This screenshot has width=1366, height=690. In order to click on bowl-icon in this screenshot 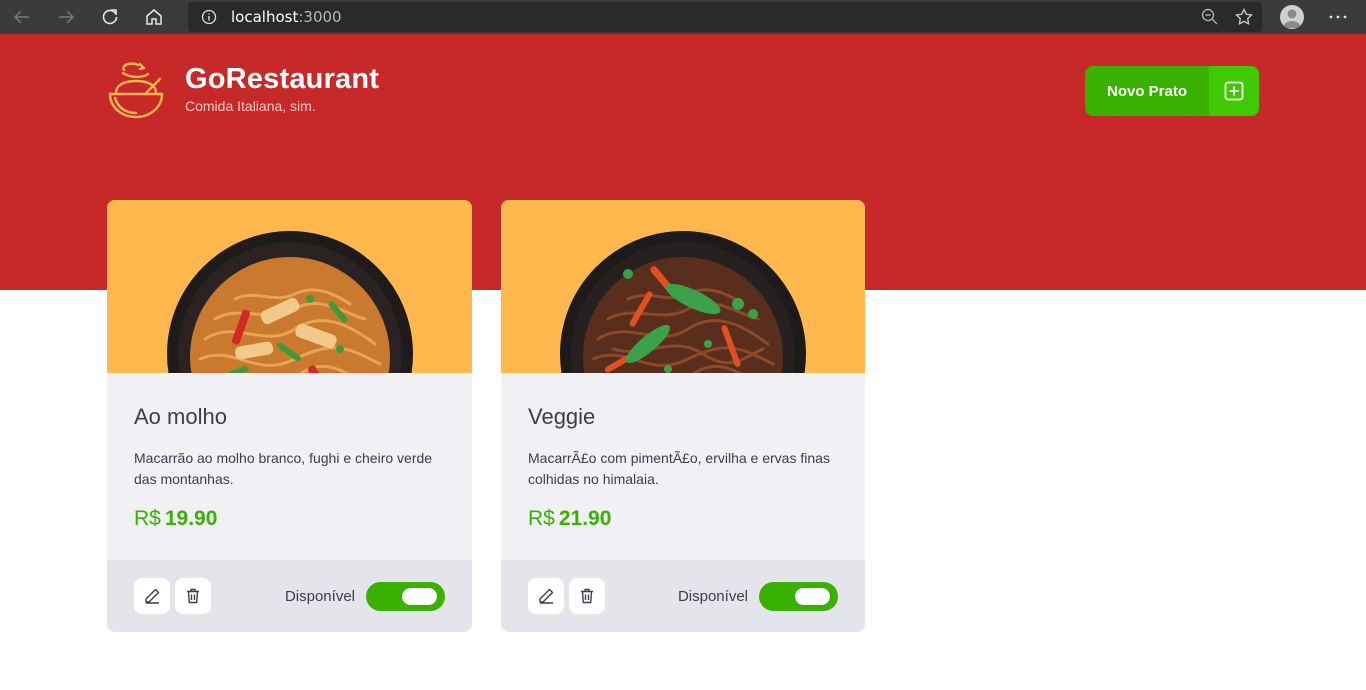, I will do `click(136, 90)`.